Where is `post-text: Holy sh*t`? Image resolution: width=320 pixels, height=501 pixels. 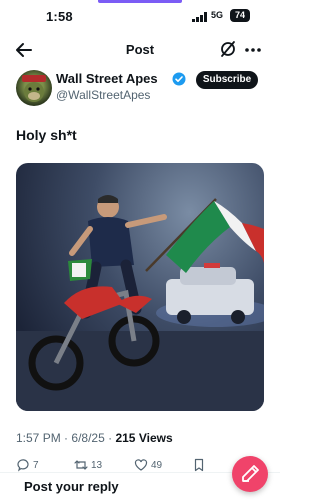 post-text: Holy sh*t is located at coordinates (46, 135).